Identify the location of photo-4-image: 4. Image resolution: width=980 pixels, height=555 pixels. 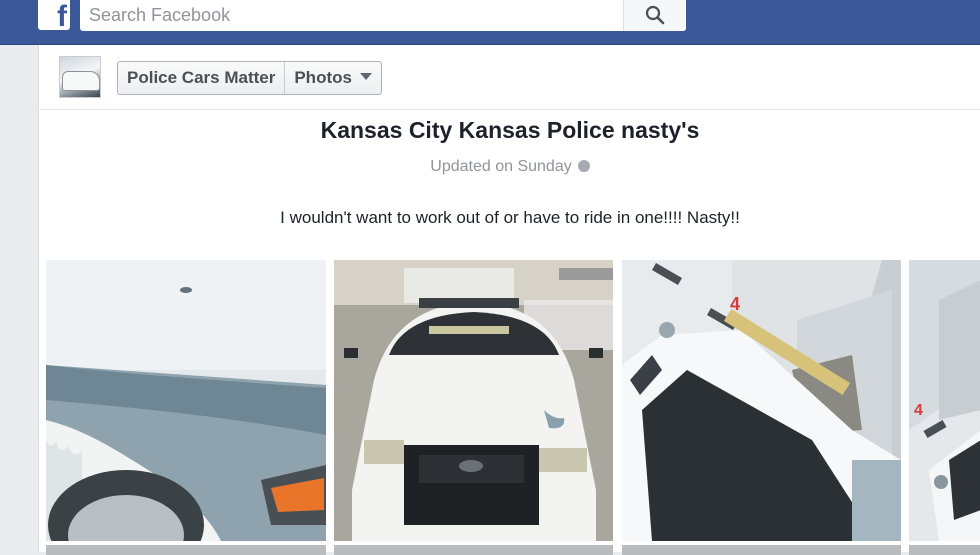
(944, 400).